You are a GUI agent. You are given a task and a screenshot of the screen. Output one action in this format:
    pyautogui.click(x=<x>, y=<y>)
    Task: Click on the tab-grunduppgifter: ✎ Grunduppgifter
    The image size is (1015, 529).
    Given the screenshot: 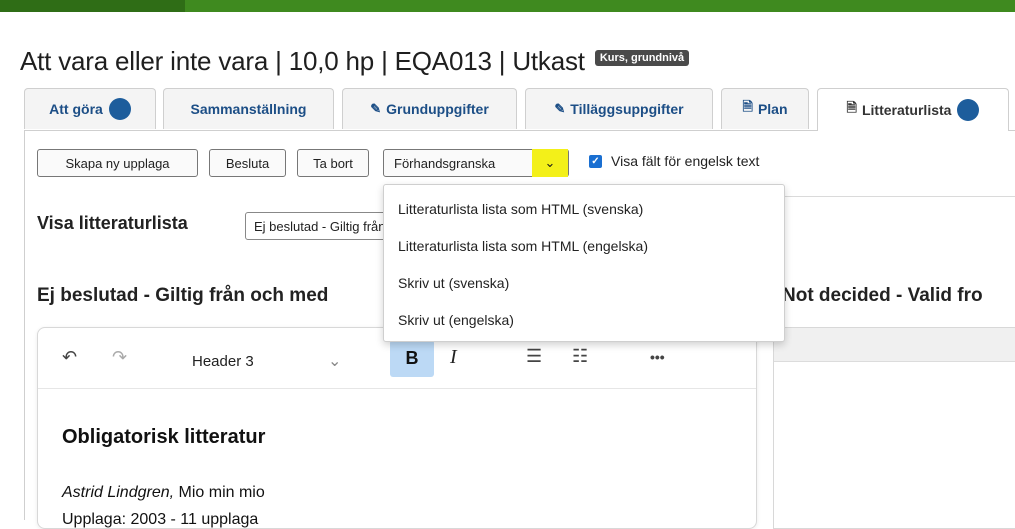 What is the action you would take?
    pyautogui.click(x=429, y=108)
    